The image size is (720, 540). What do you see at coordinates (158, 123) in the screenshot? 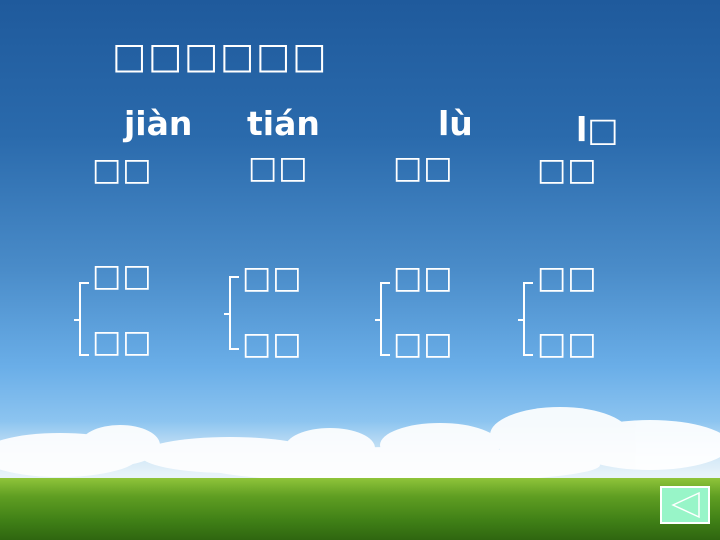
I see `pinyin-1: jiàn` at bounding box center [158, 123].